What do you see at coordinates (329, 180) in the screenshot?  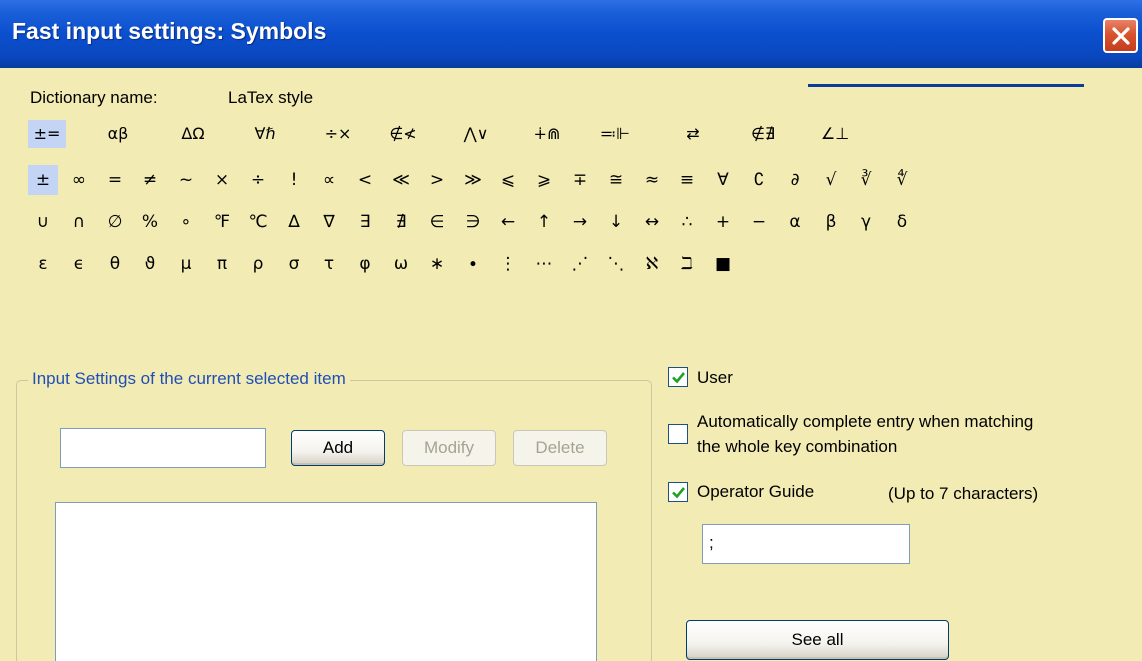 I see `symbol-cell: ∝` at bounding box center [329, 180].